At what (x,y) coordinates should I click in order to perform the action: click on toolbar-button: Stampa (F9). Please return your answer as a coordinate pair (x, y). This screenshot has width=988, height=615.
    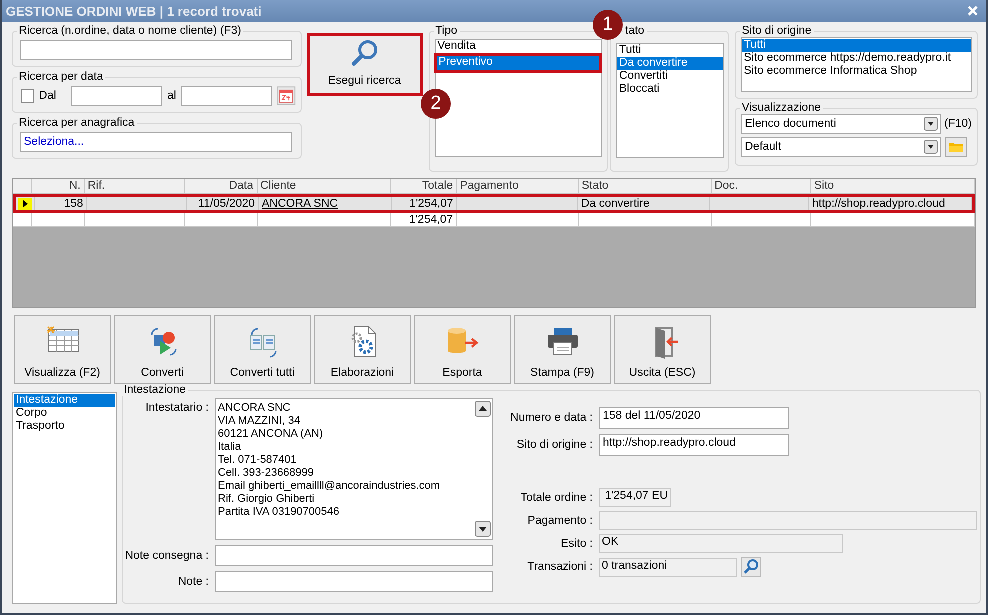
    Looking at the image, I should click on (562, 349).